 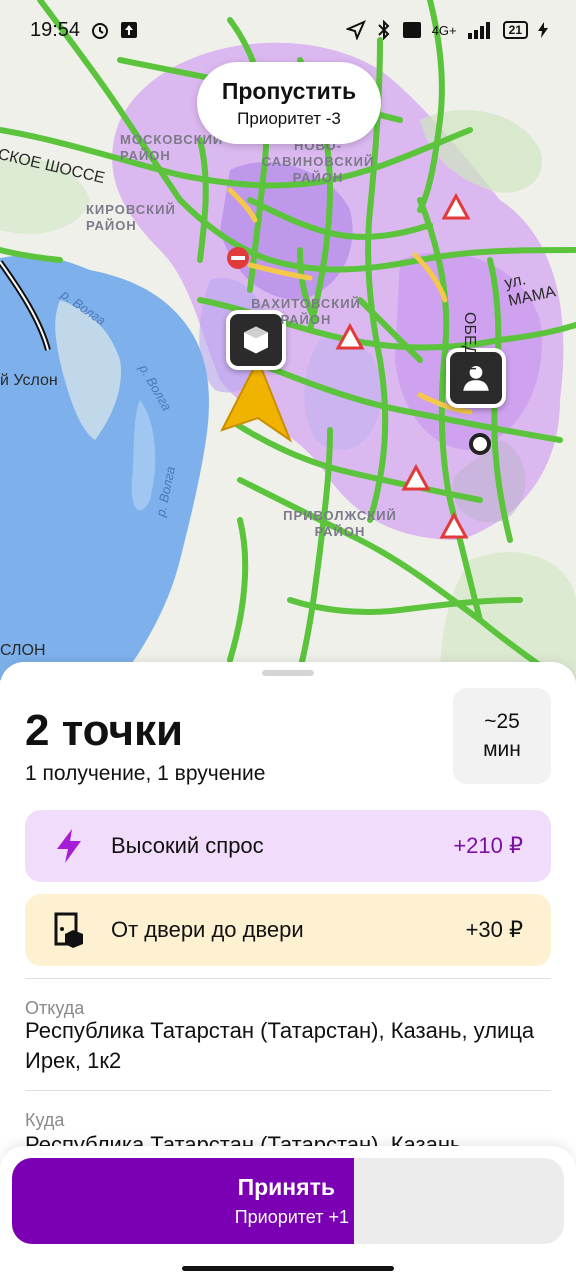 I want to click on to-label: Куда, so click(x=45, y=1120).